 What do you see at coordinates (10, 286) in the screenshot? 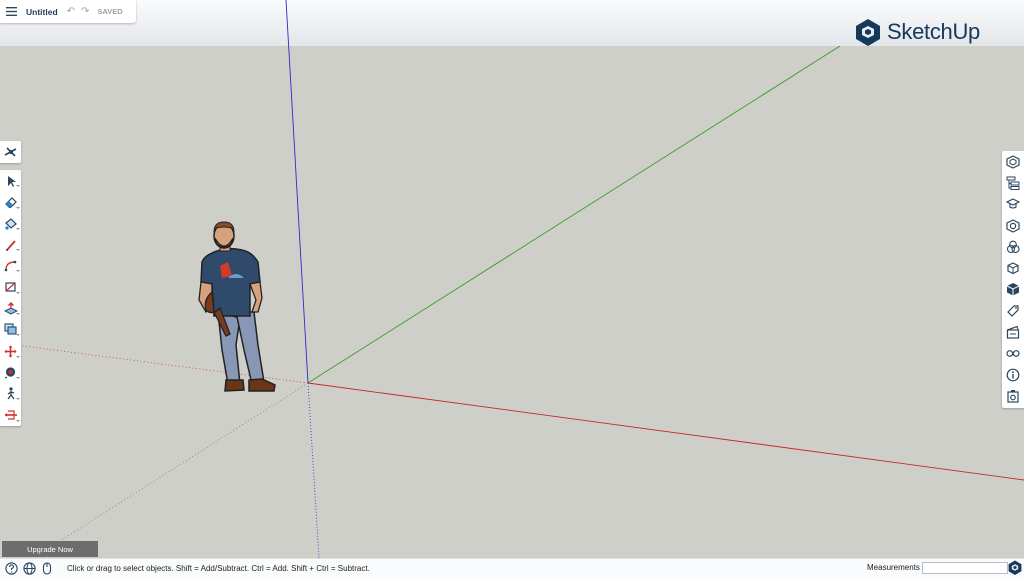
I see `rectangle-tool-icon` at bounding box center [10, 286].